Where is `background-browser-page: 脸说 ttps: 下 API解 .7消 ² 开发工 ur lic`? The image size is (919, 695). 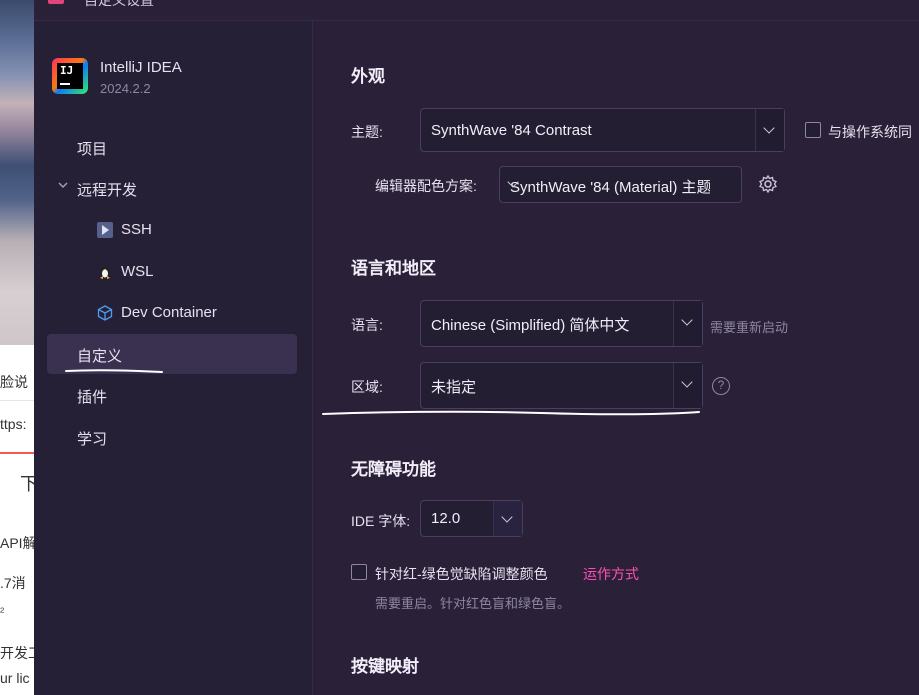
background-browser-page: 脸说 ttps: 下 API解 .7消 ² 开发工 ur lic is located at coordinates (17, 347).